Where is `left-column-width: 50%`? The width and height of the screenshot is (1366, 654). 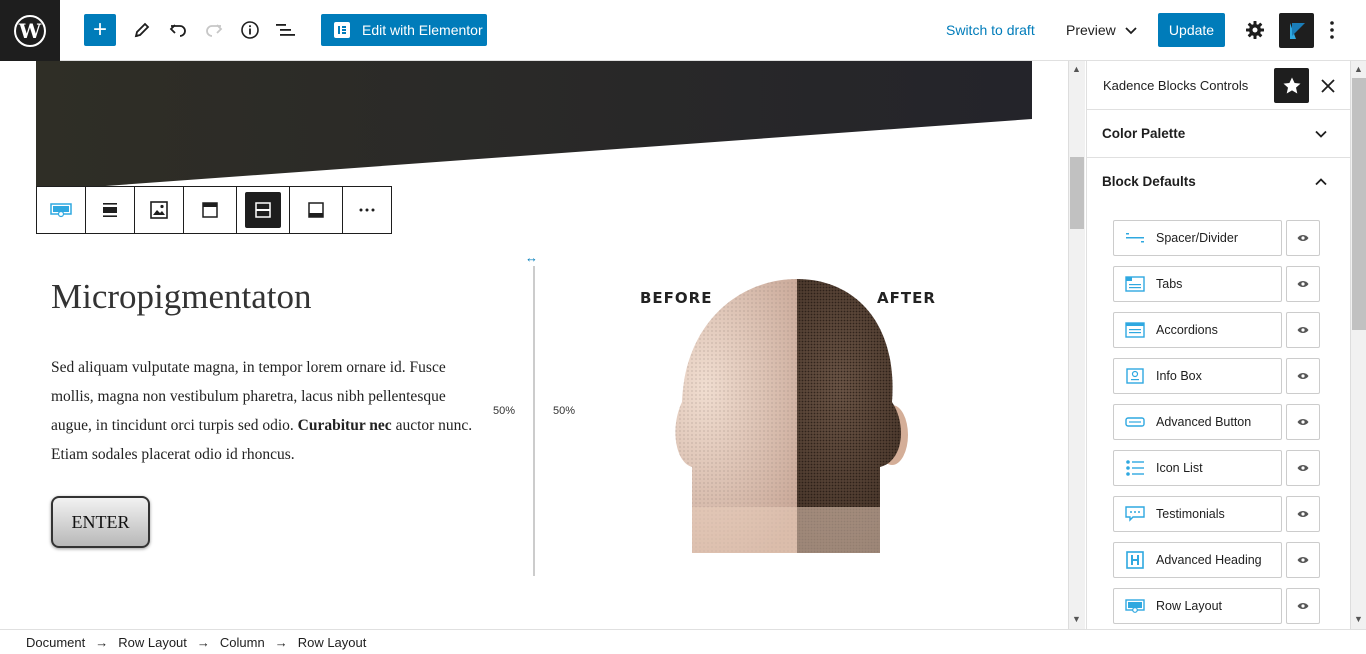 left-column-width: 50% is located at coordinates (504, 411).